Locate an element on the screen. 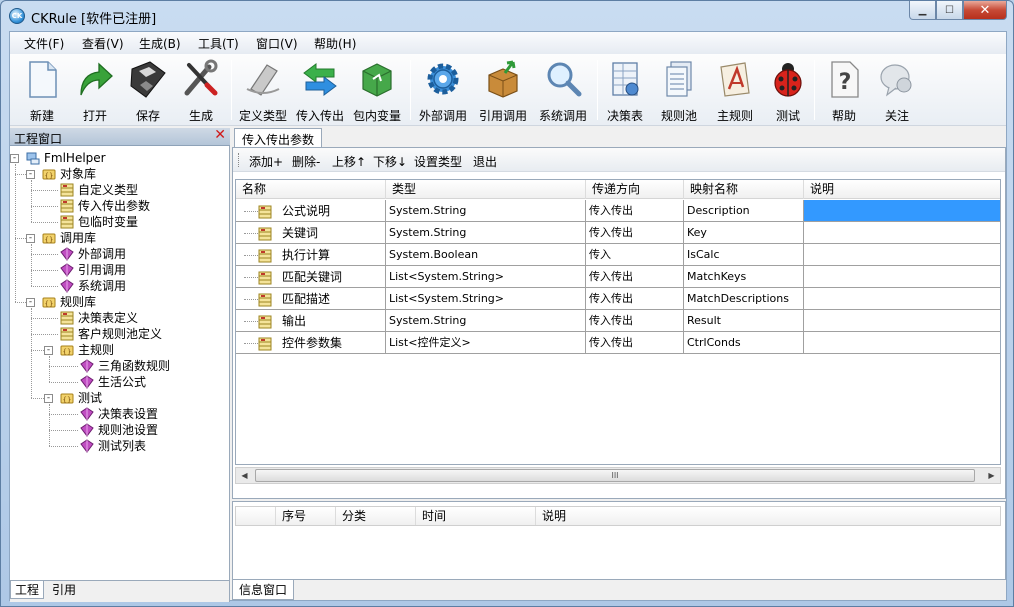 This screenshot has height=607, width=1014. maximize-button: ☐ is located at coordinates (949, 10).